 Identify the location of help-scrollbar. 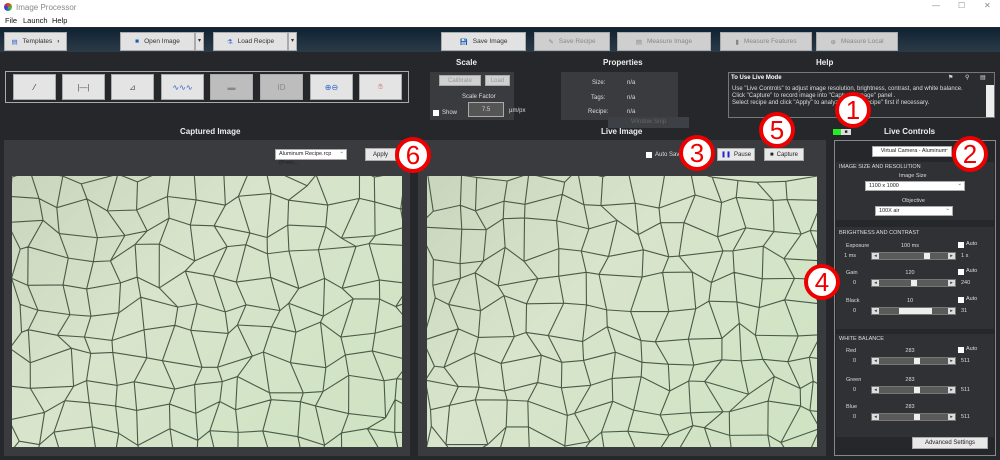
(990, 101).